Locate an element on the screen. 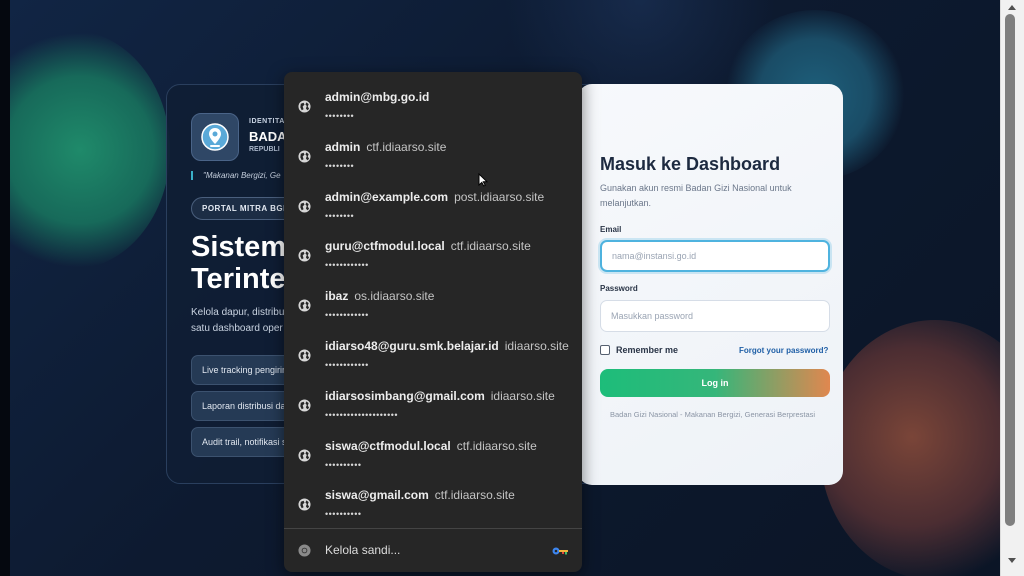 The height and width of the screenshot is (576, 1024). location-pin-icon is located at coordinates (215, 137).